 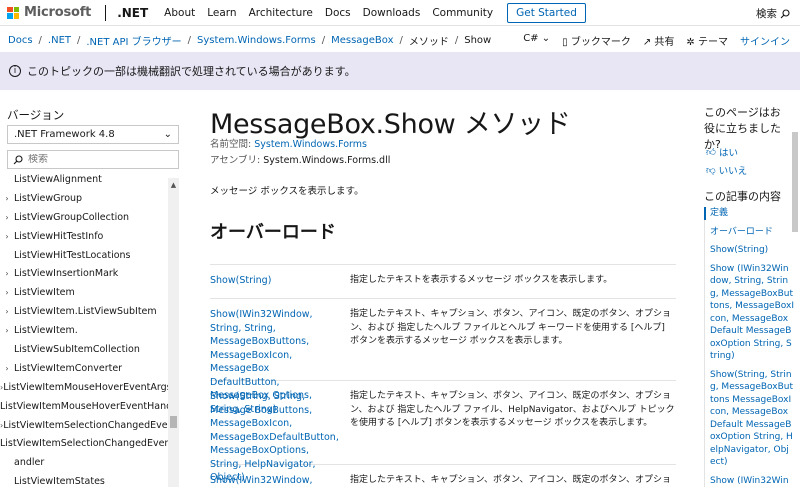 I want to click on toc-item: ListViewItemStates, so click(x=84, y=479).